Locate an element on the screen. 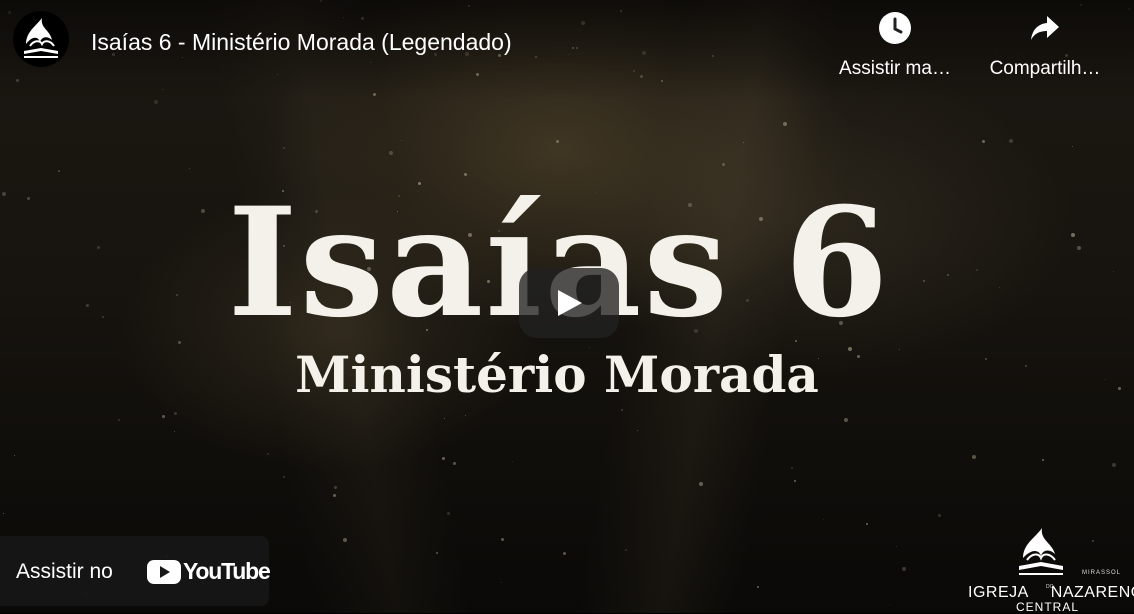 Image resolution: width=1134 pixels, height=614 pixels. share-arrow-icon is located at coordinates (1045, 28).